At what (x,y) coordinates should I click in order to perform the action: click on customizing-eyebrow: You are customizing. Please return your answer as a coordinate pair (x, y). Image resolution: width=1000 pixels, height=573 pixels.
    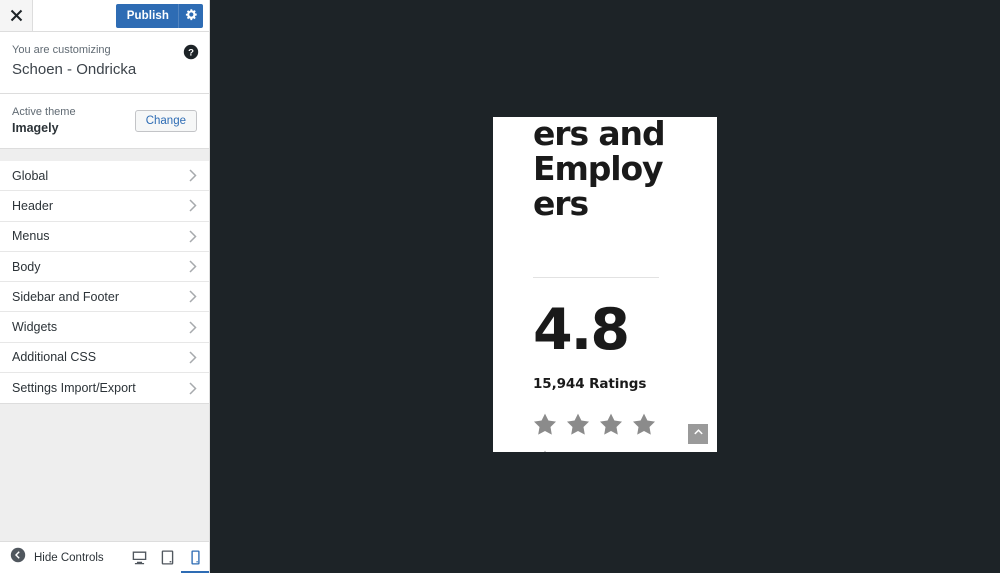
    Looking at the image, I should click on (61, 50).